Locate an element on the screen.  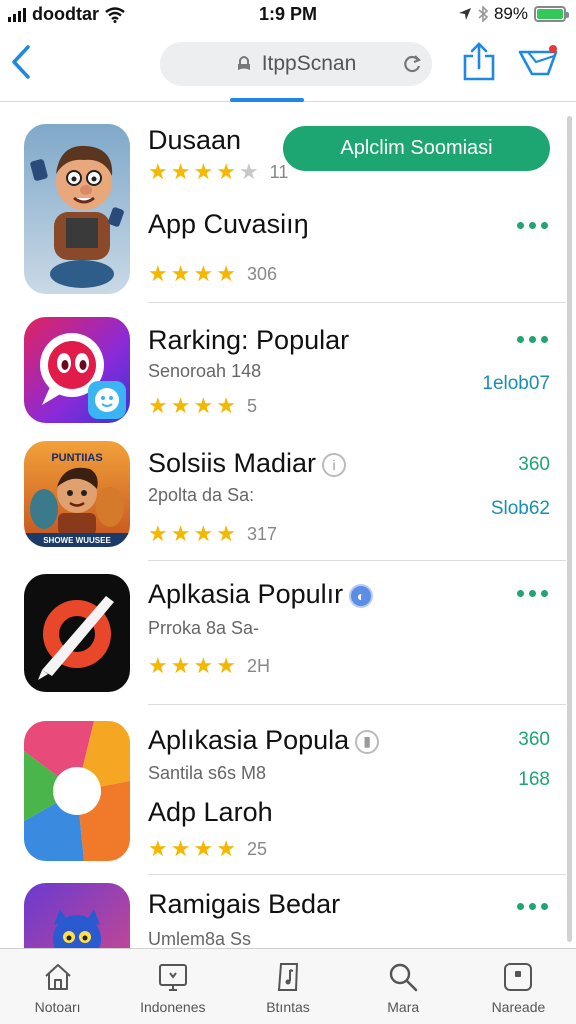
tab-home: Notoarı is located at coordinates (57, 986).